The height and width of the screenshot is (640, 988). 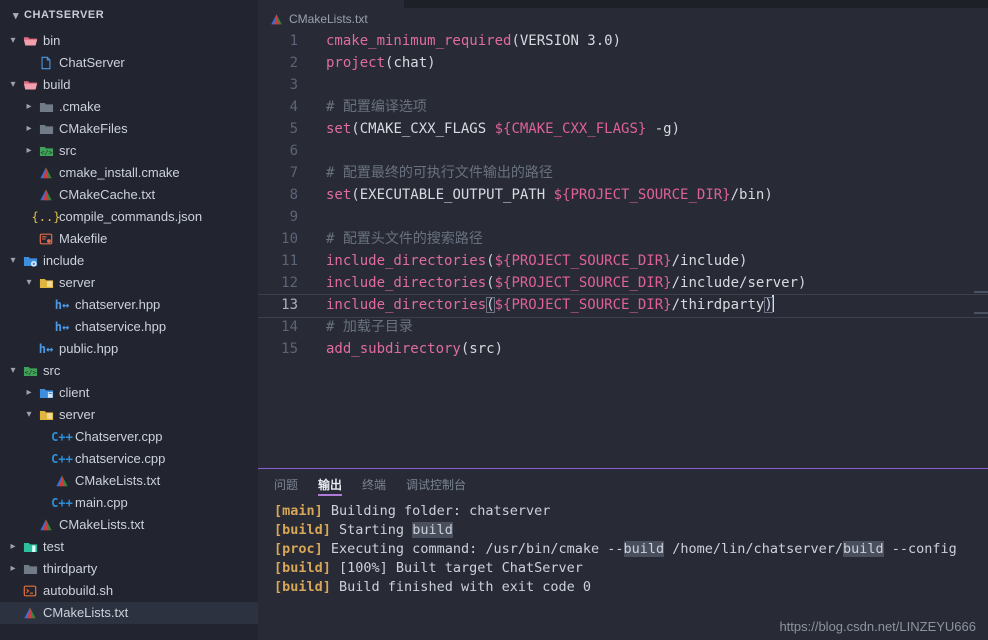 I want to click on tree-item-build: ▾ build, so click(x=129, y=85).